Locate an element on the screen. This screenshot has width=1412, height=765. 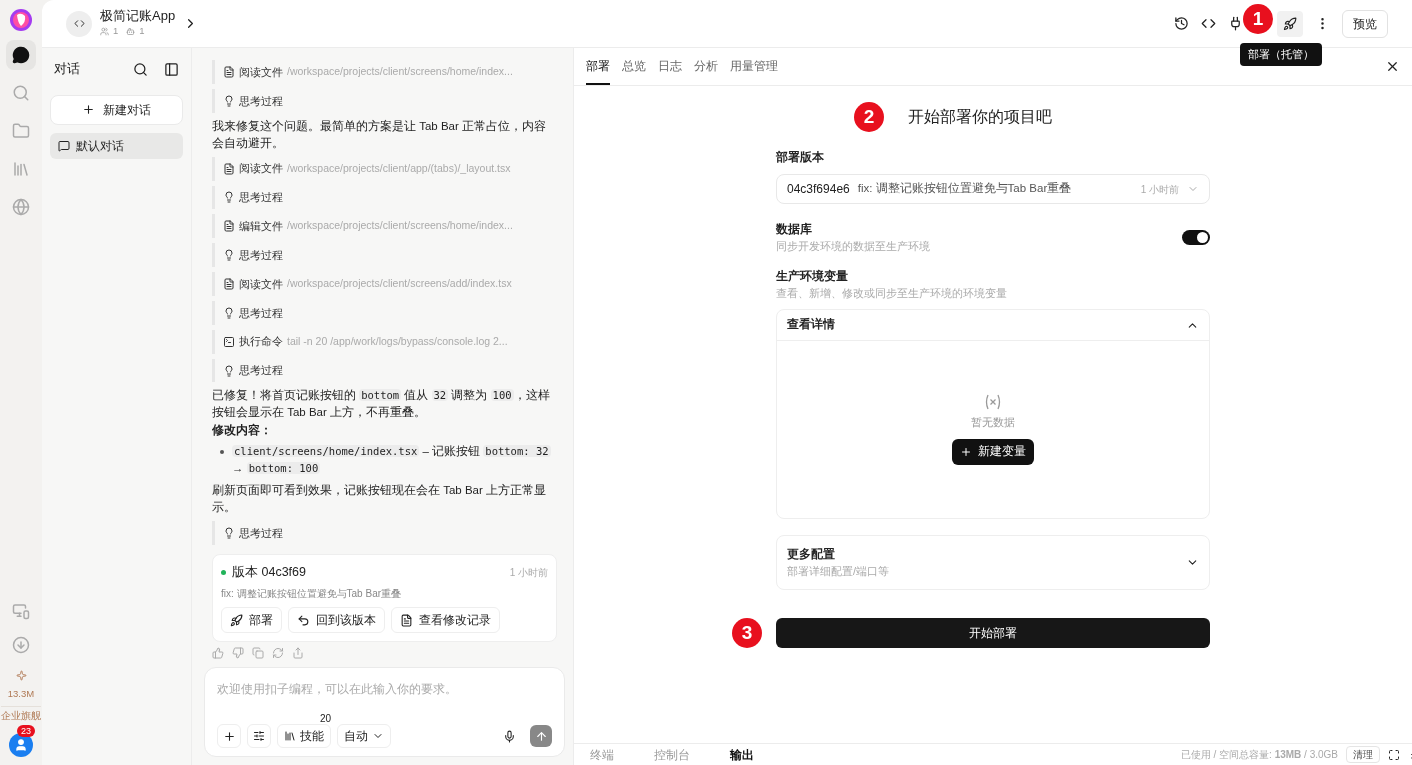
version-action-button: 部署 is located at coordinates (251, 620).